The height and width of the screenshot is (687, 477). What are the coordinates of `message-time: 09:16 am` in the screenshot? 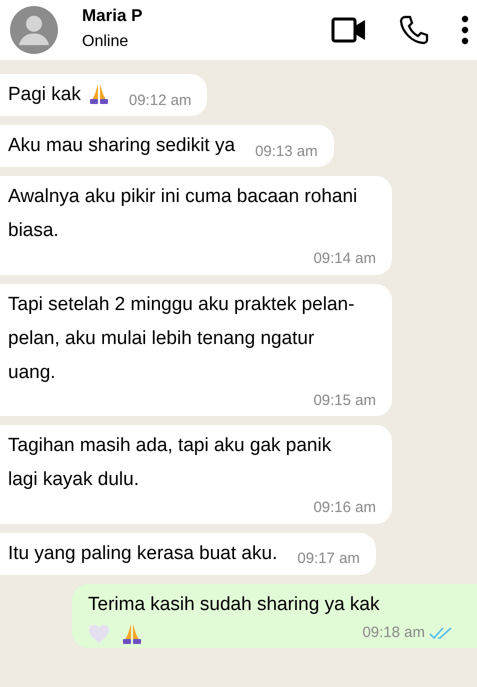 It's located at (344, 508).